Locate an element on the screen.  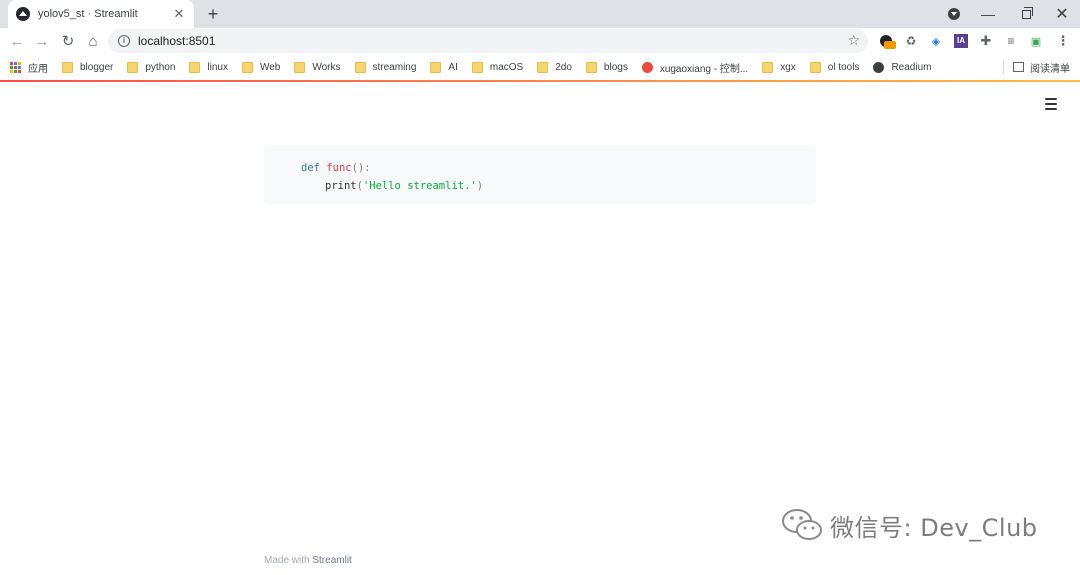
bookmark-label: macOS is located at coordinates (506, 67).